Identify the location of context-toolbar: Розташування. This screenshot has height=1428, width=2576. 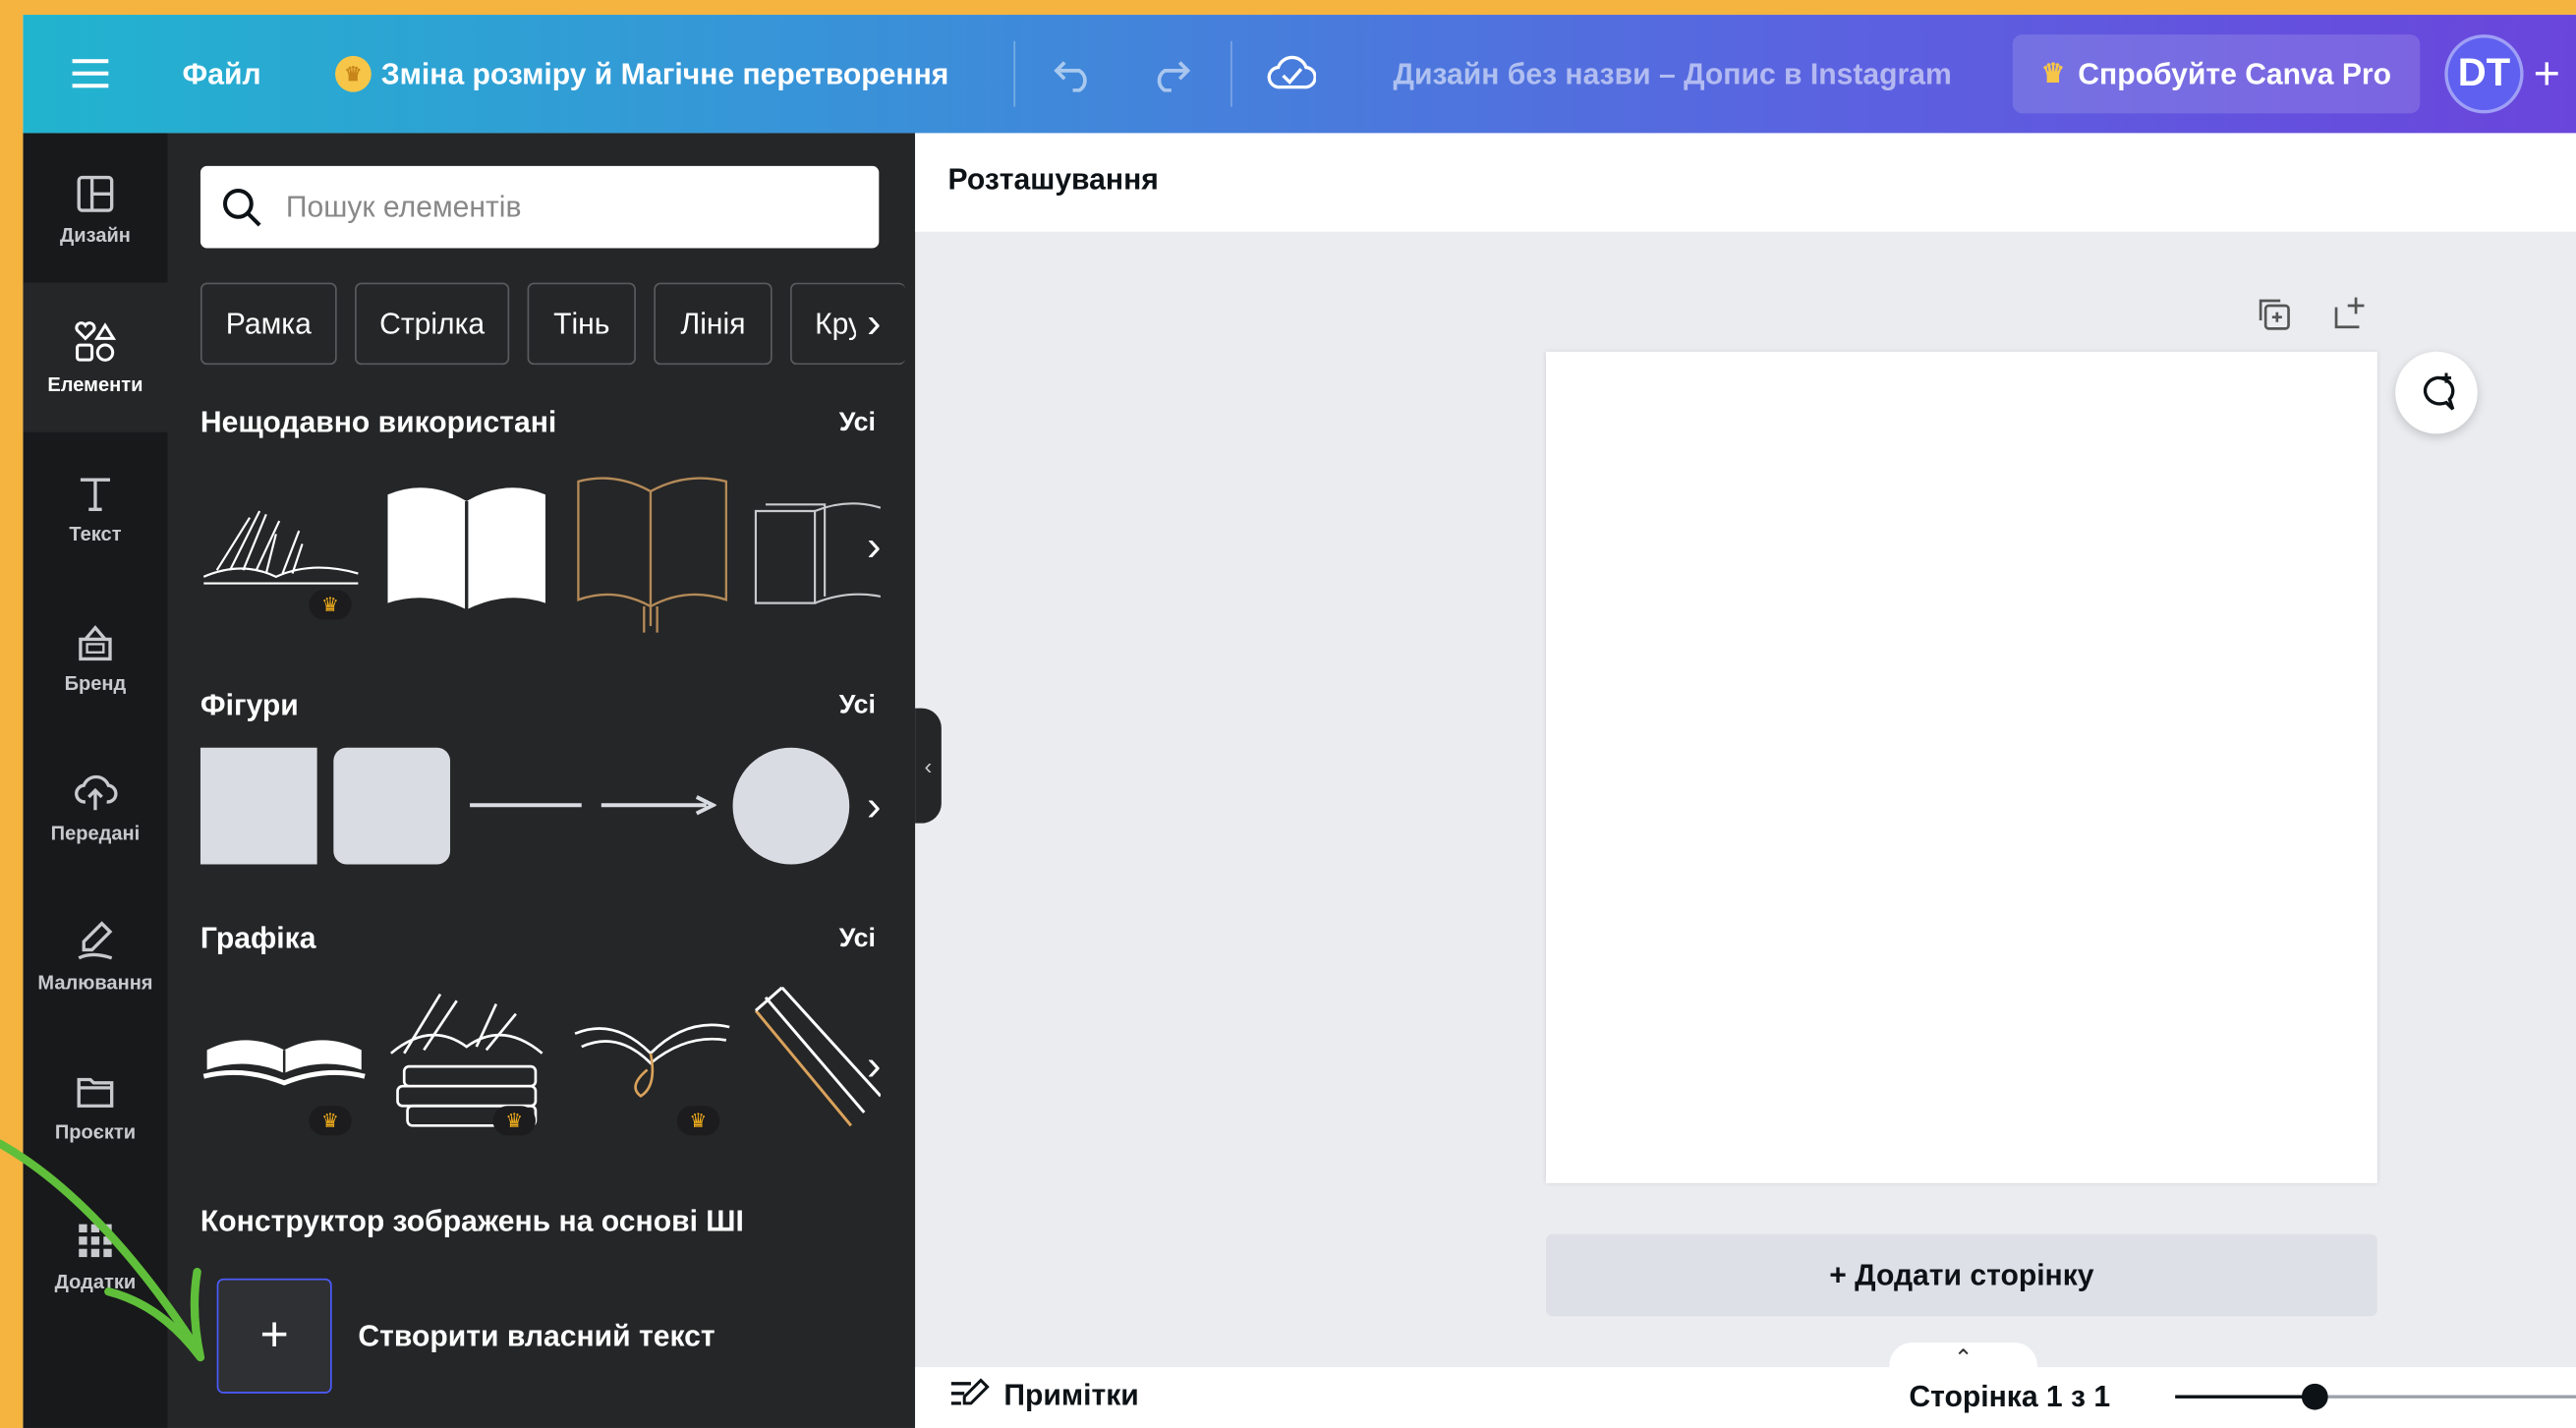
(1745, 182).